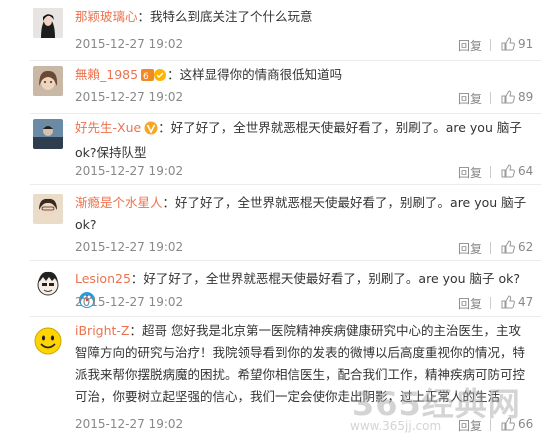  What do you see at coordinates (517, 302) in the screenshot?
I see `like-button: 47` at bounding box center [517, 302].